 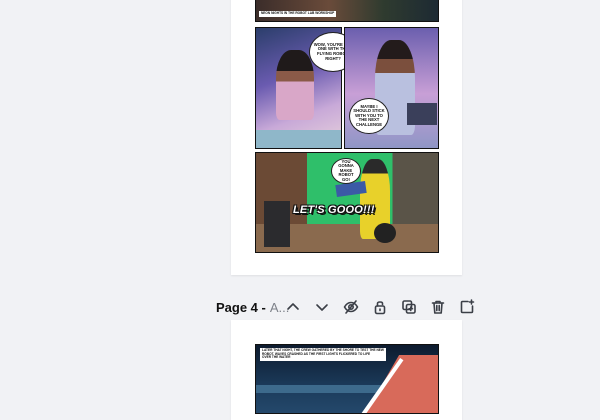 I want to click on duplicate-icon, so click(x=409, y=307).